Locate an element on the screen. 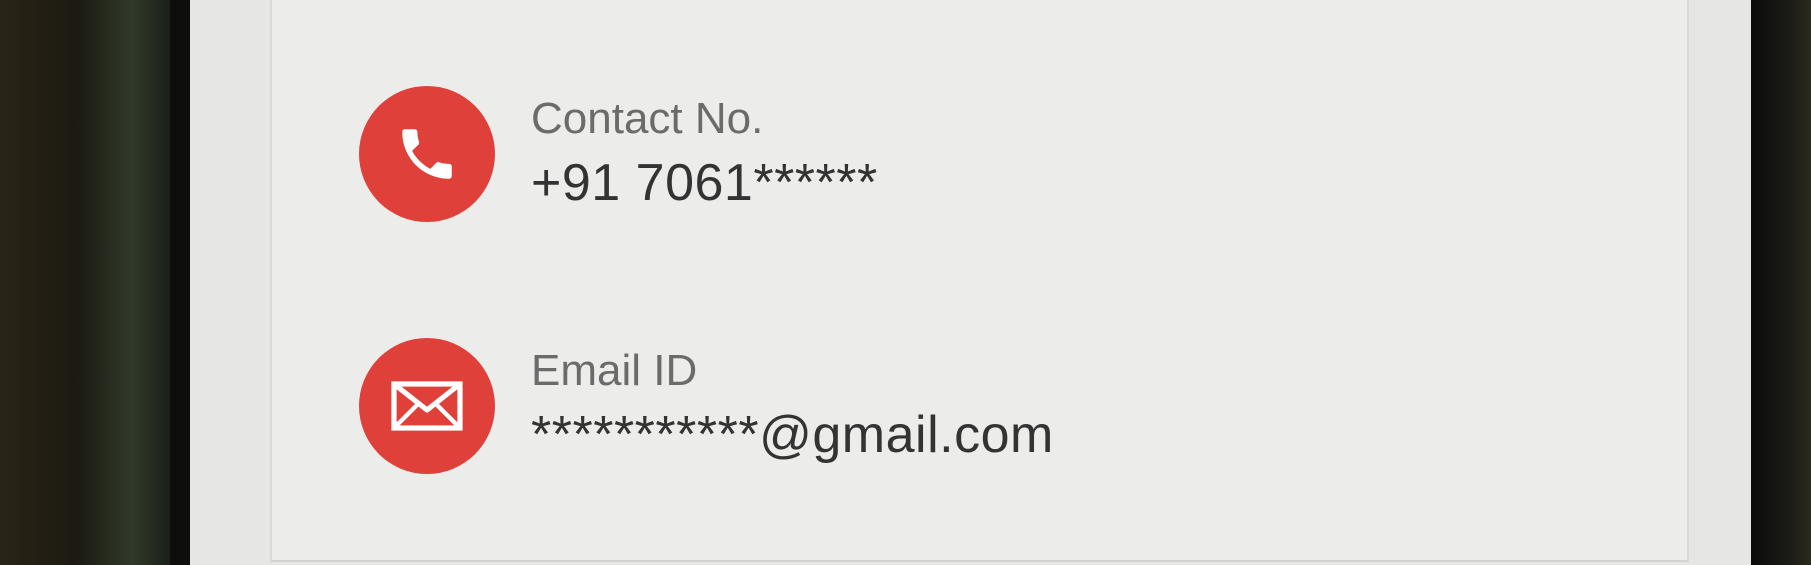 The width and height of the screenshot is (1811, 565). device-bezel-left is located at coordinates (95, 282).